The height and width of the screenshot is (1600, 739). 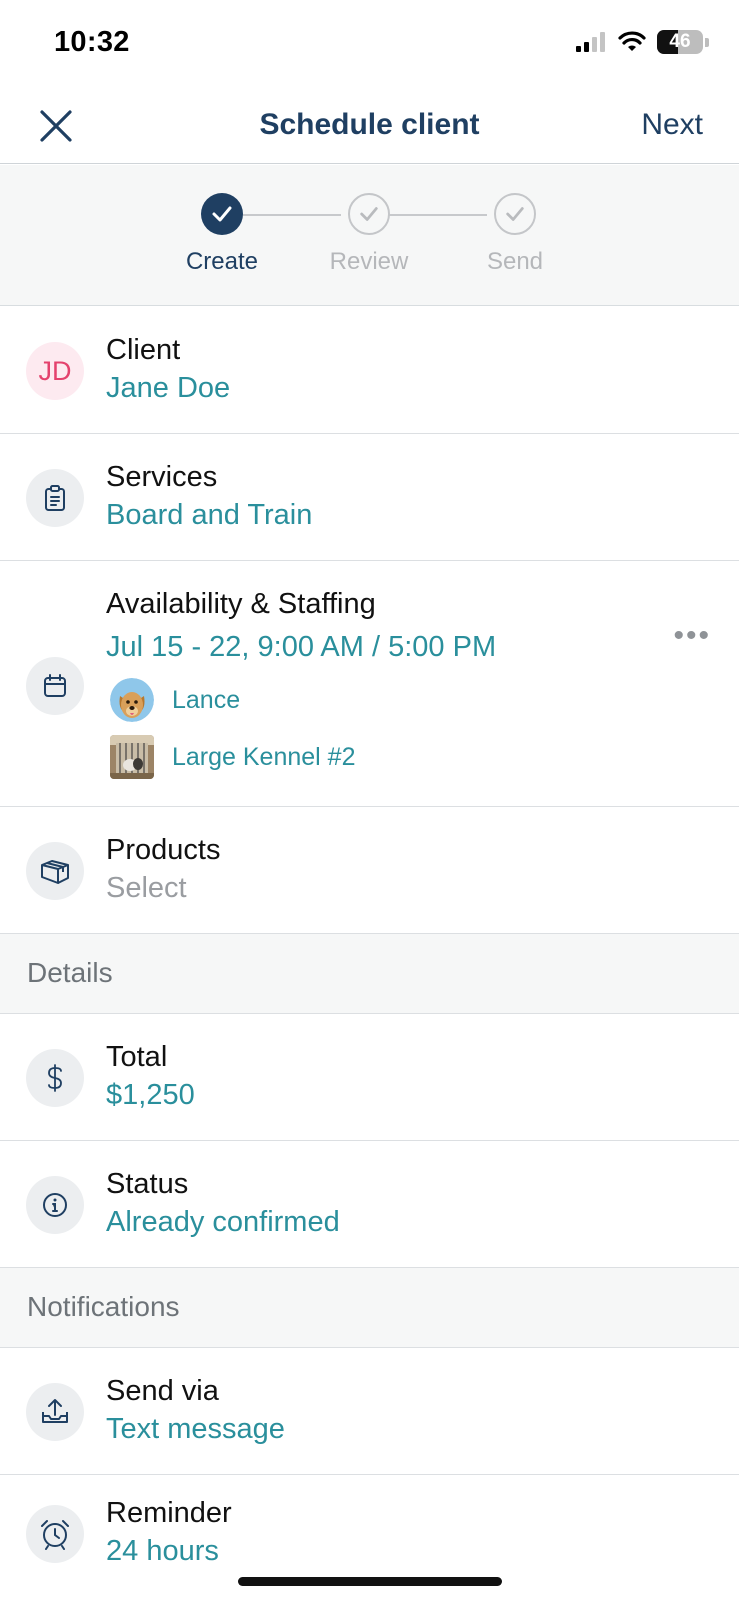 What do you see at coordinates (150, 1095) in the screenshot?
I see `total-value: $1,250` at bounding box center [150, 1095].